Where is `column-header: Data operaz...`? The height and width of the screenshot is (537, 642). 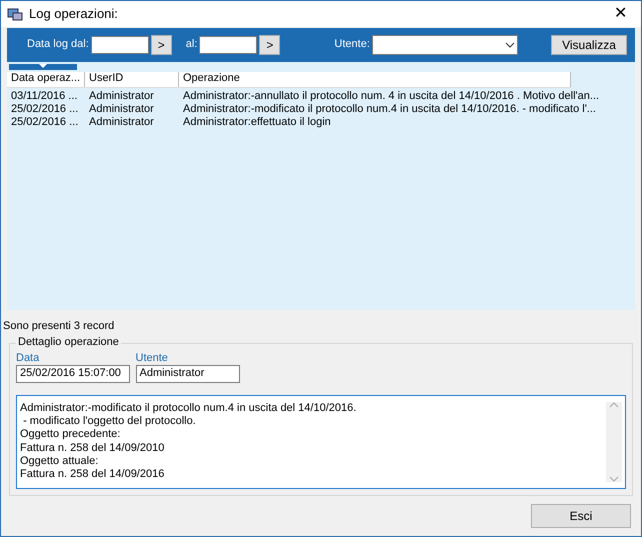
column-header: Data operaz... is located at coordinates (46, 79).